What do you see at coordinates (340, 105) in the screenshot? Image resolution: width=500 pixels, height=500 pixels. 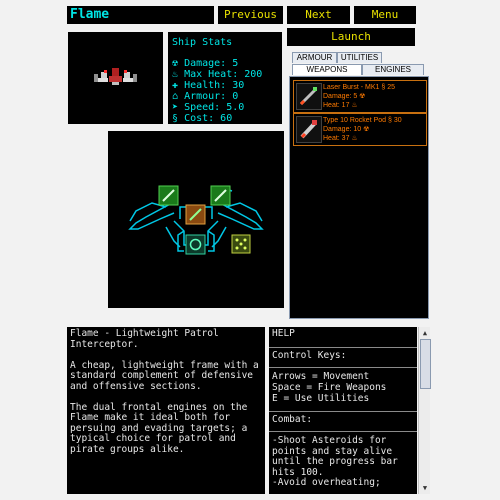 I see `item-heat: Heat: 17 ♨` at bounding box center [340, 105].